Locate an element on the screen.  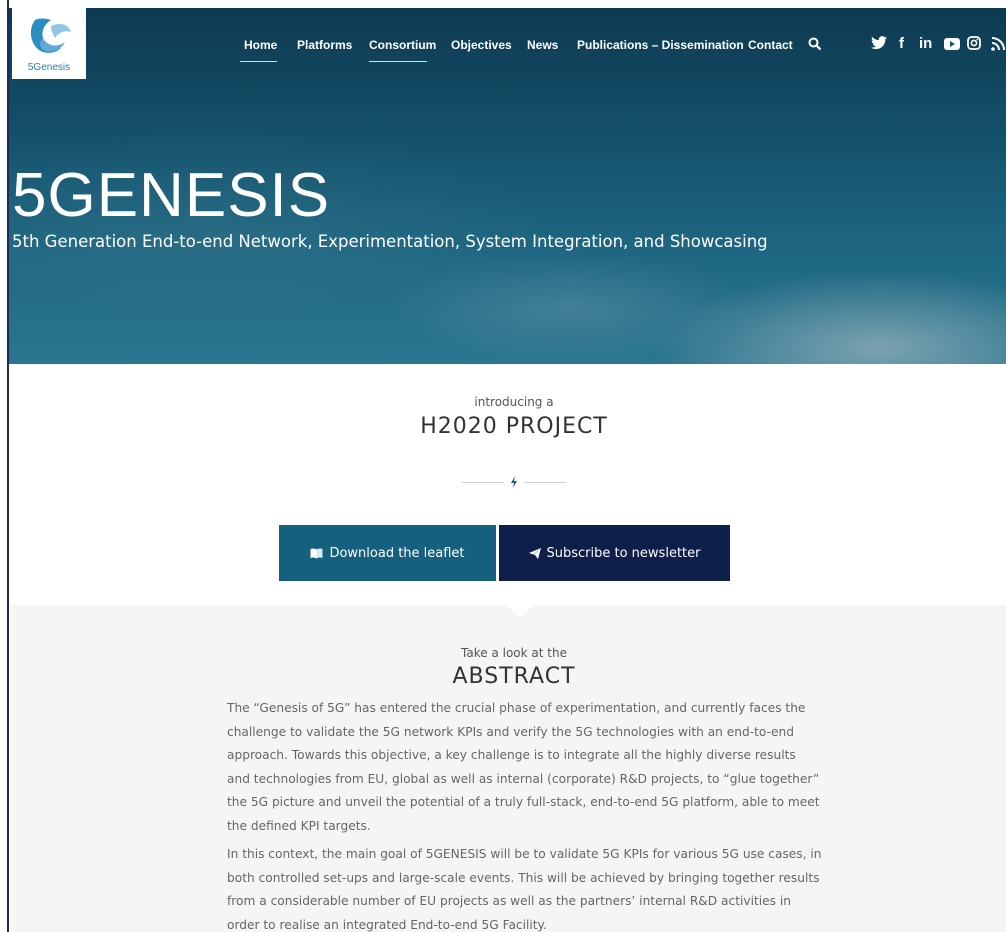
nav-item-platforms: Platforms is located at coordinates (324, 45).